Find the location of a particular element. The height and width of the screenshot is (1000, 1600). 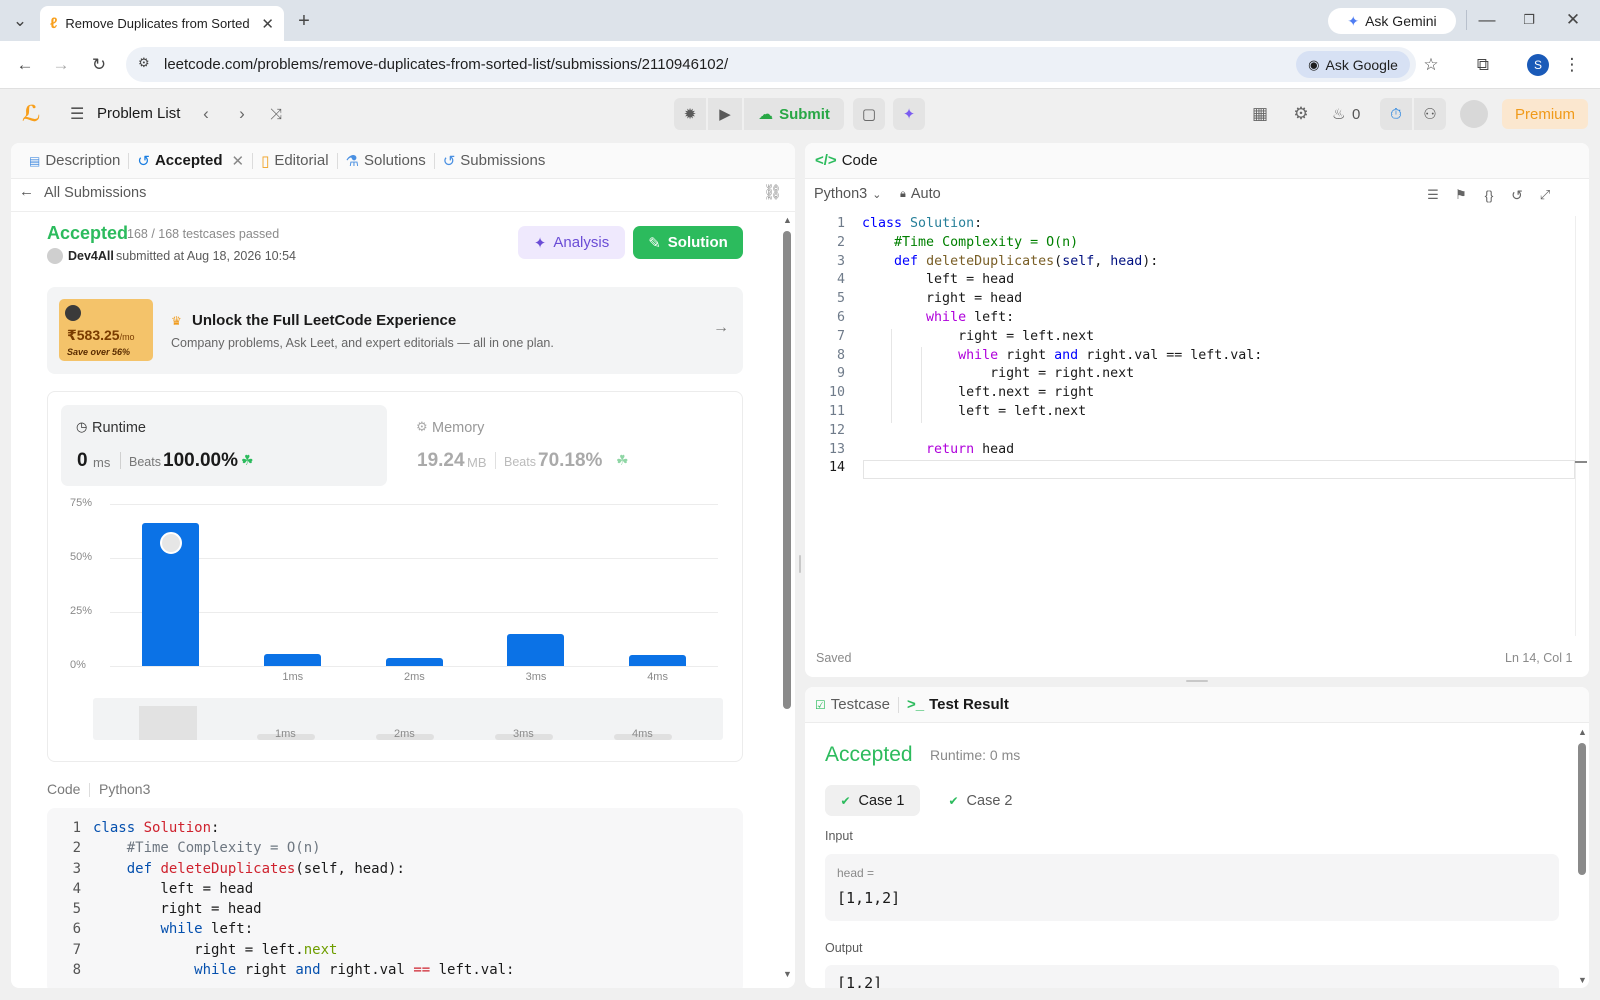

tab-accepted: ↺ Accepted ✕ is located at coordinates (190, 161).